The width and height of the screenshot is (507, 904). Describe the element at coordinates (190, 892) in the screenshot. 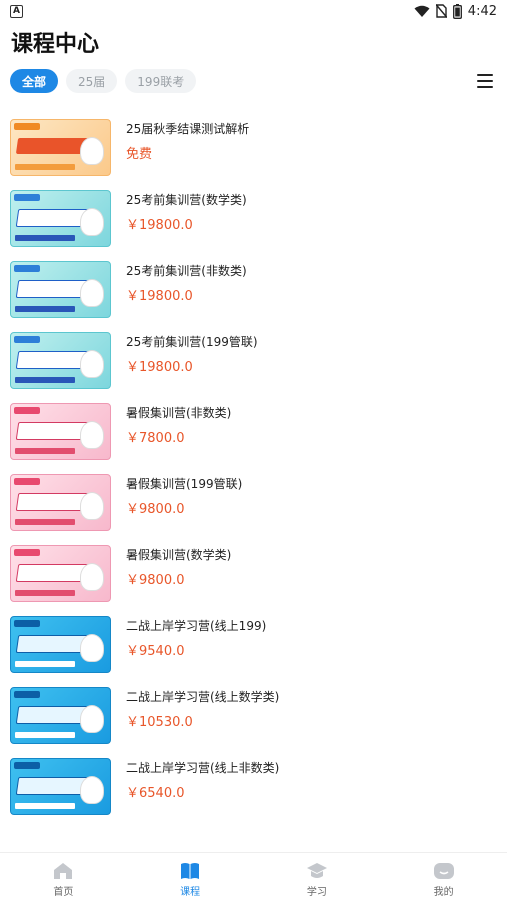

I see `nav-label: 课程` at that location.